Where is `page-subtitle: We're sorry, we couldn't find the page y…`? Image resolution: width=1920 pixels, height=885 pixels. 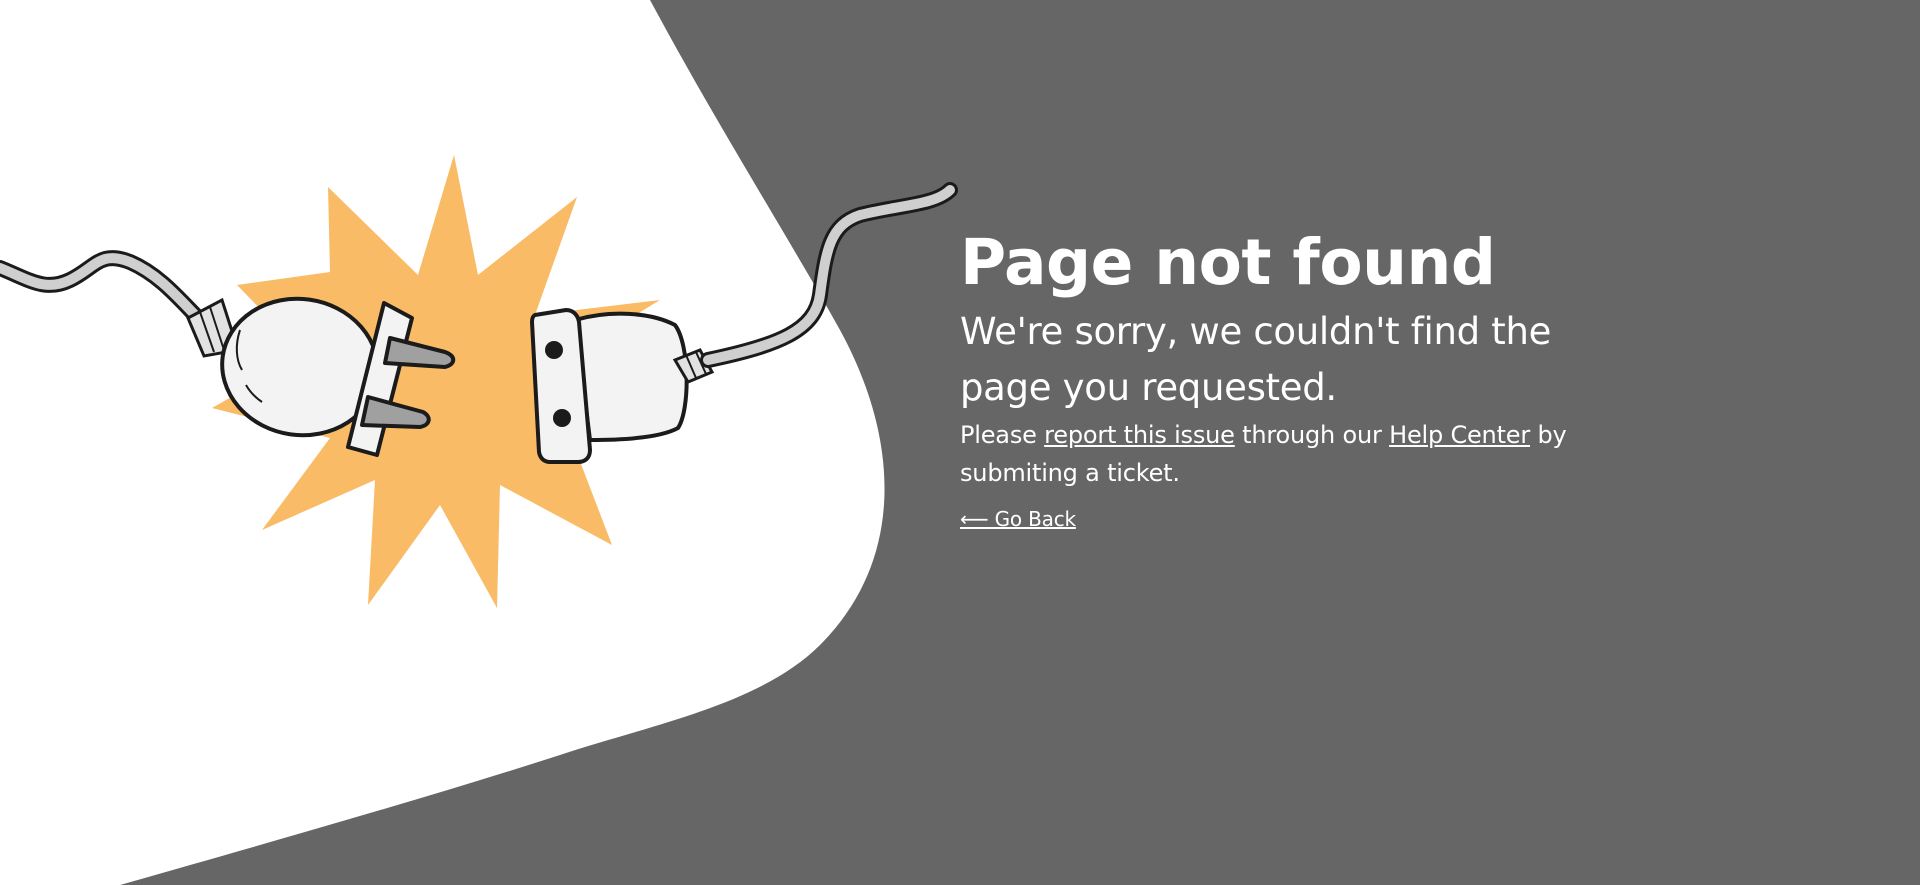
page-subtitle: We're sorry, we couldn't find the page y… is located at coordinates (1256, 359).